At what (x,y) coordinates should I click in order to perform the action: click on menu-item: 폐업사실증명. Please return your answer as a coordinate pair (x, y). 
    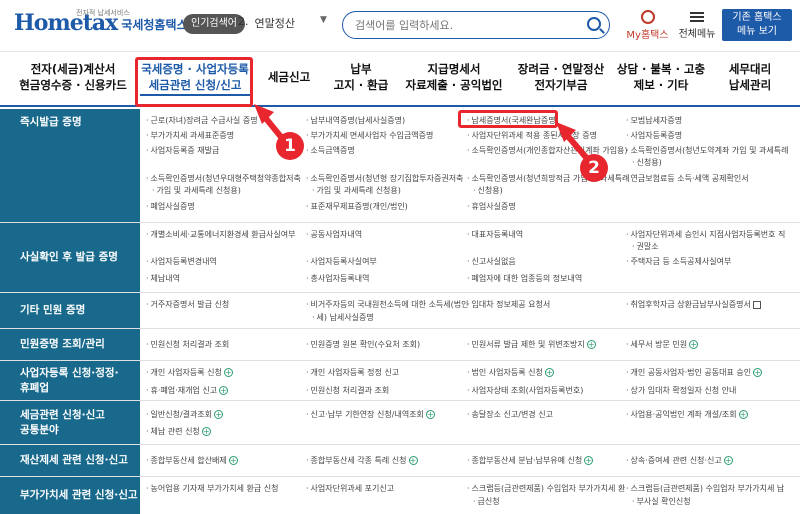
    Looking at the image, I should click on (170, 206).